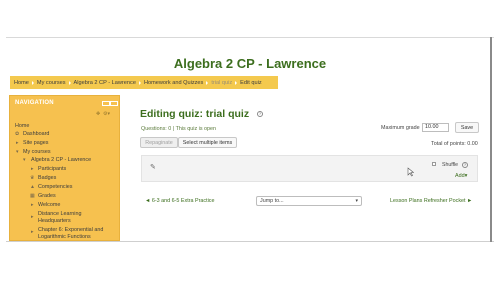 Image resolution: width=500 pixels, height=281 pixels. What do you see at coordinates (251, 82) in the screenshot?
I see `breadcrumb-edit-quiz: Edit quiz` at bounding box center [251, 82].